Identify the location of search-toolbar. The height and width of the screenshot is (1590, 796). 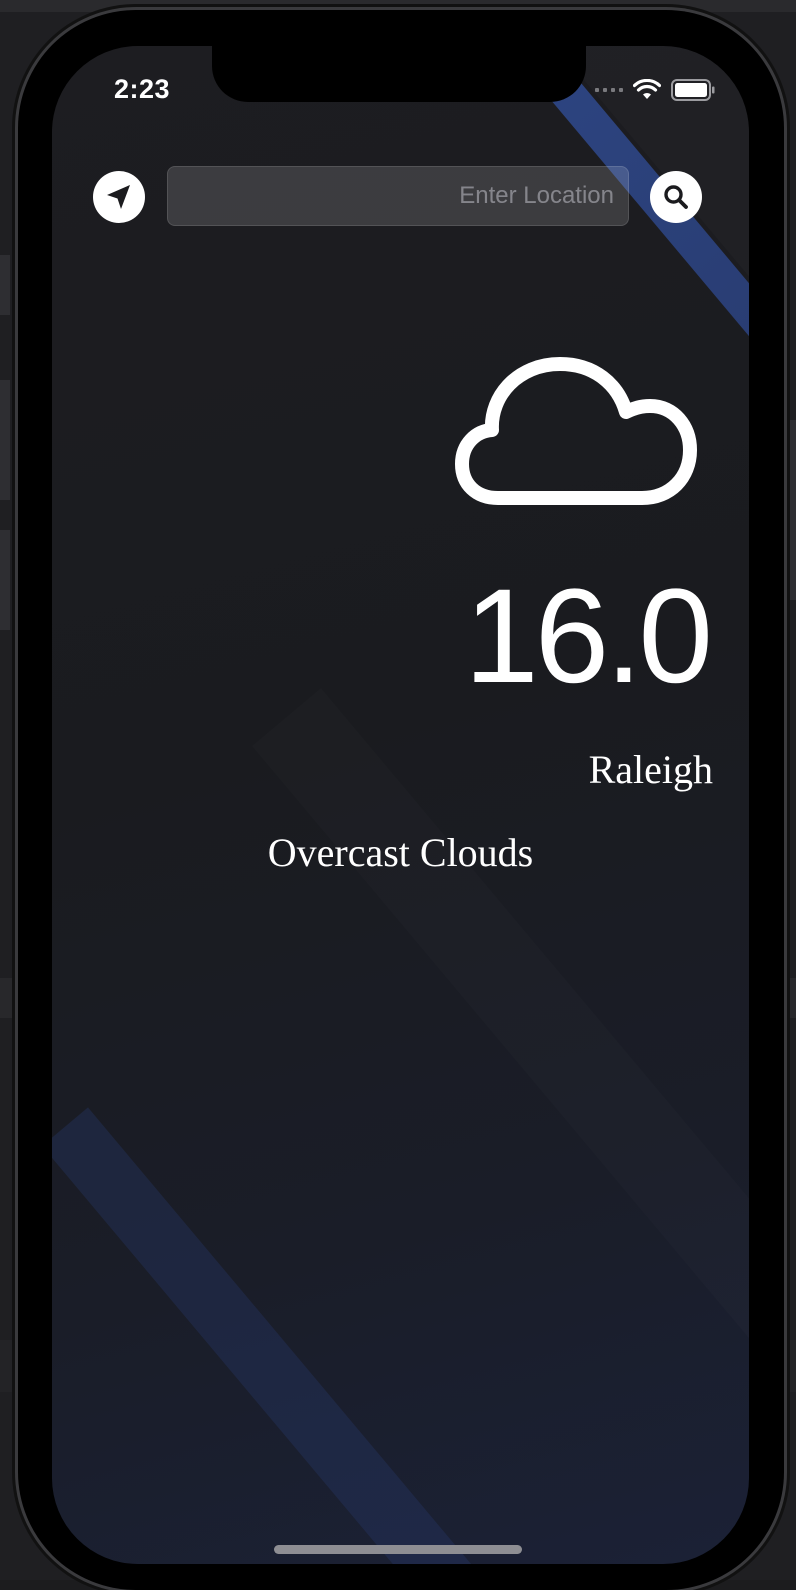
(400, 197).